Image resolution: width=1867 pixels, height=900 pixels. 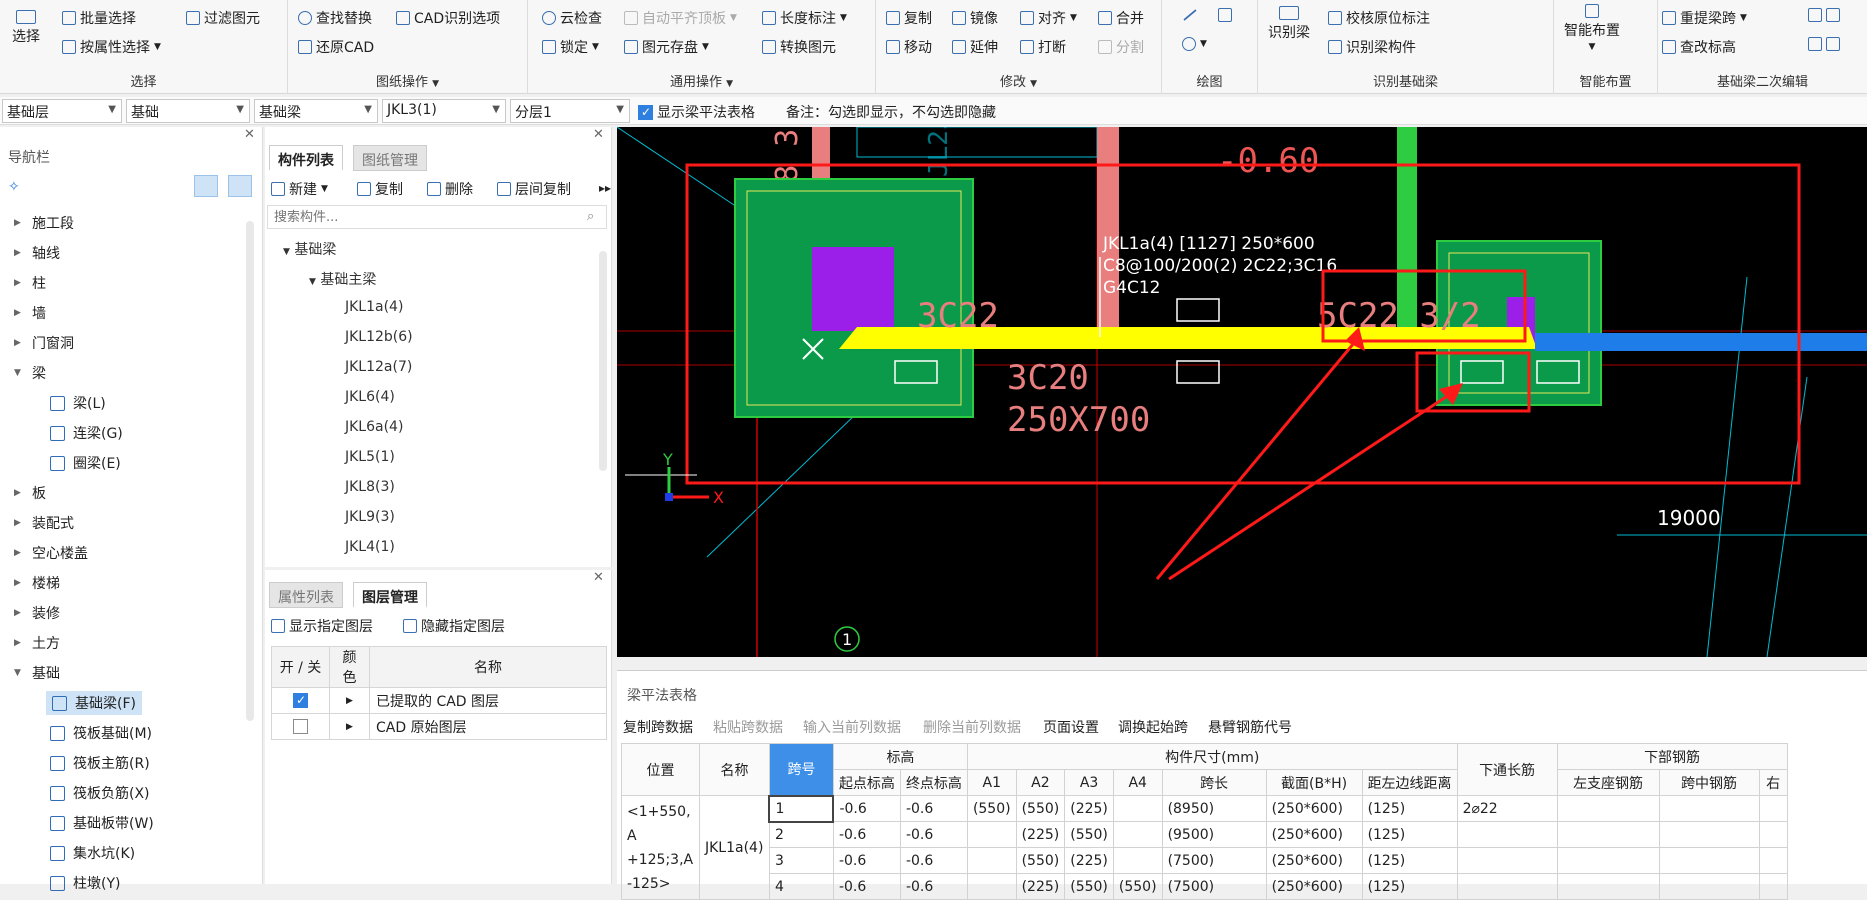 What do you see at coordinates (188, 111) in the screenshot?
I see `category-select: 基础 ▼` at bounding box center [188, 111].